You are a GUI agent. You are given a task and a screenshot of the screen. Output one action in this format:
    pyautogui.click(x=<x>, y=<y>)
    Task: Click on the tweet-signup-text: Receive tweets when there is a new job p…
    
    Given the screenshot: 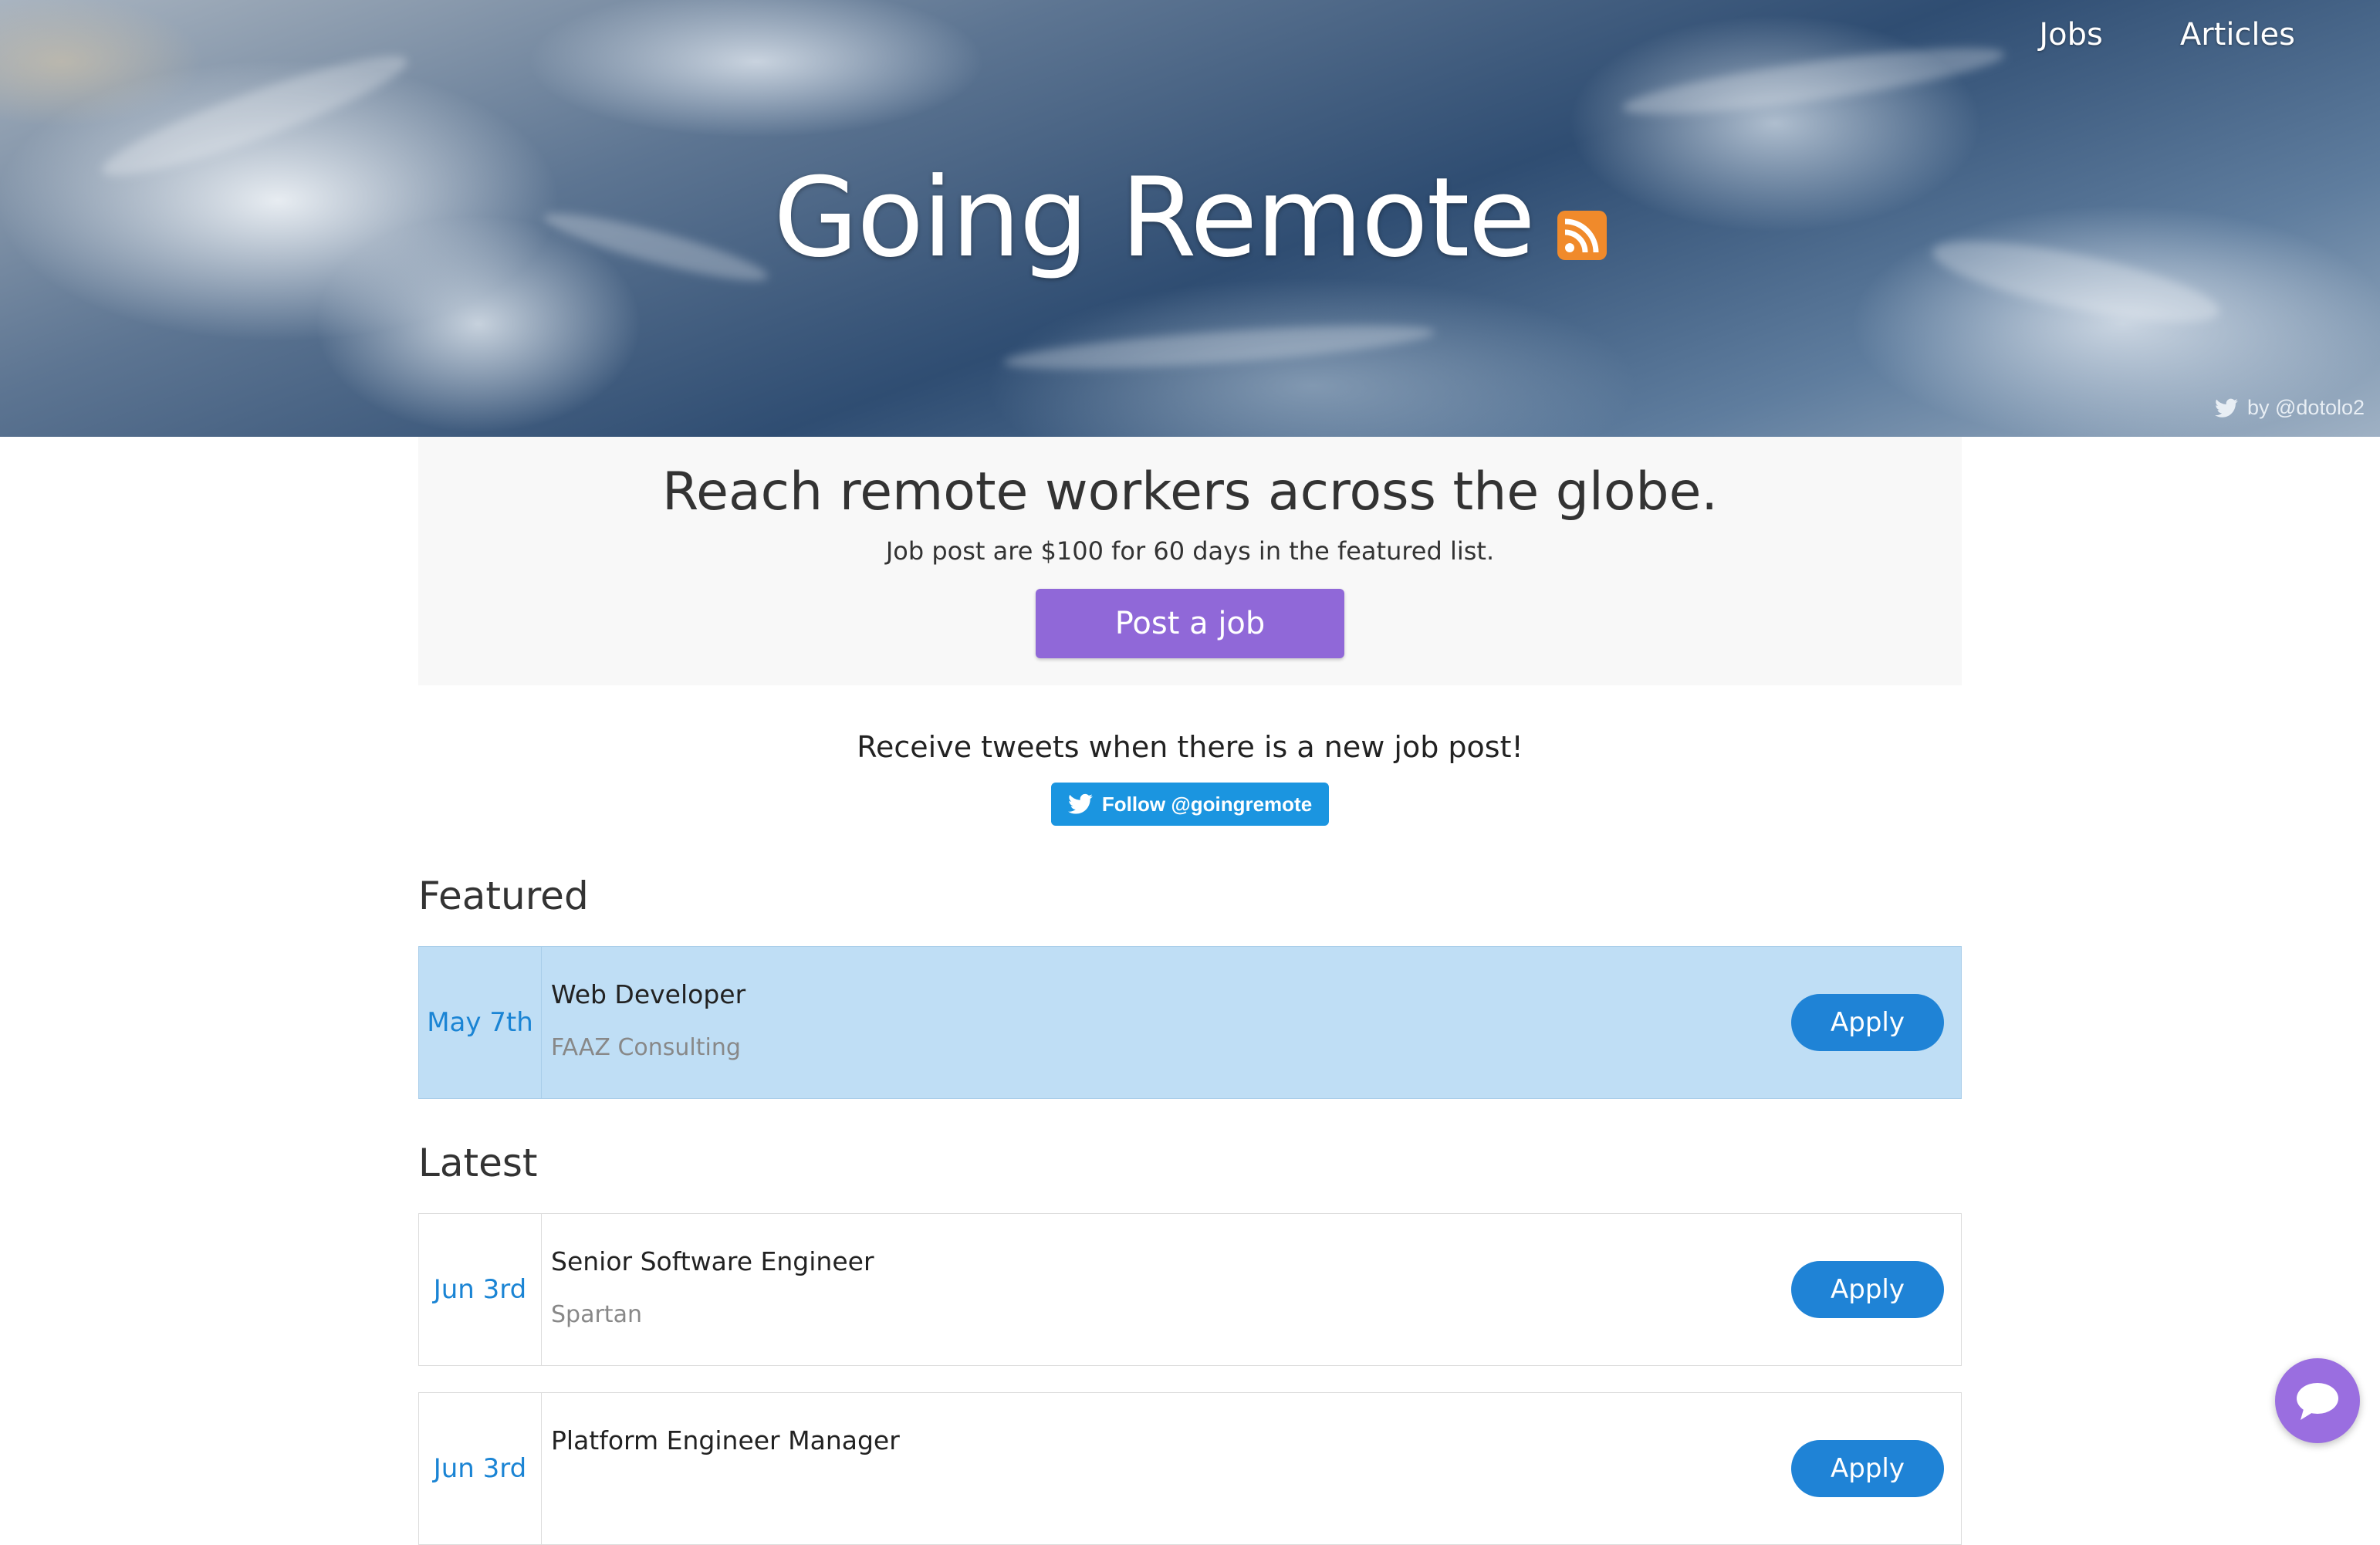 What is the action you would take?
    pyautogui.click(x=1190, y=747)
    